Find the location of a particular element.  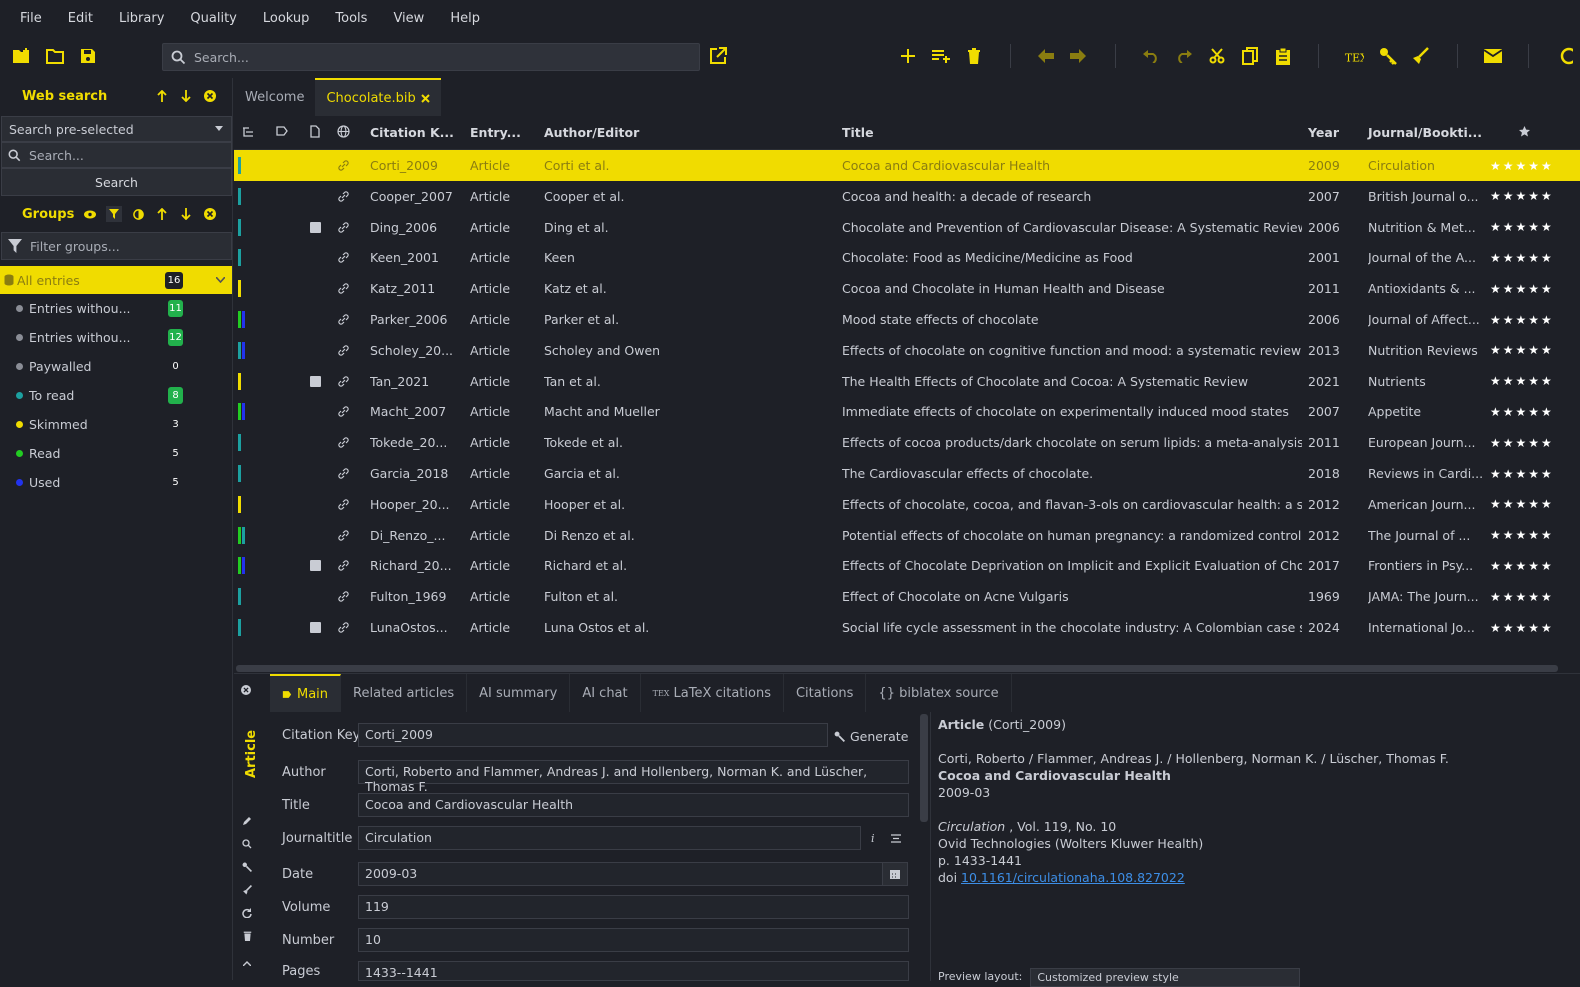

save-icon is located at coordinates (88, 56).